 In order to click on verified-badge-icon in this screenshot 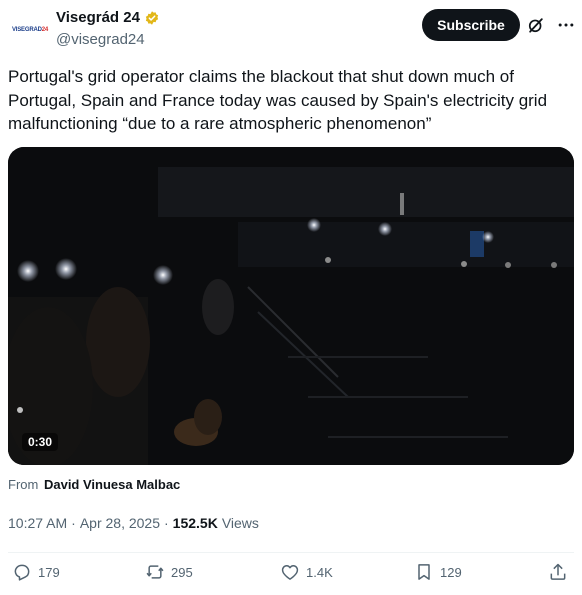, I will do `click(152, 17)`.